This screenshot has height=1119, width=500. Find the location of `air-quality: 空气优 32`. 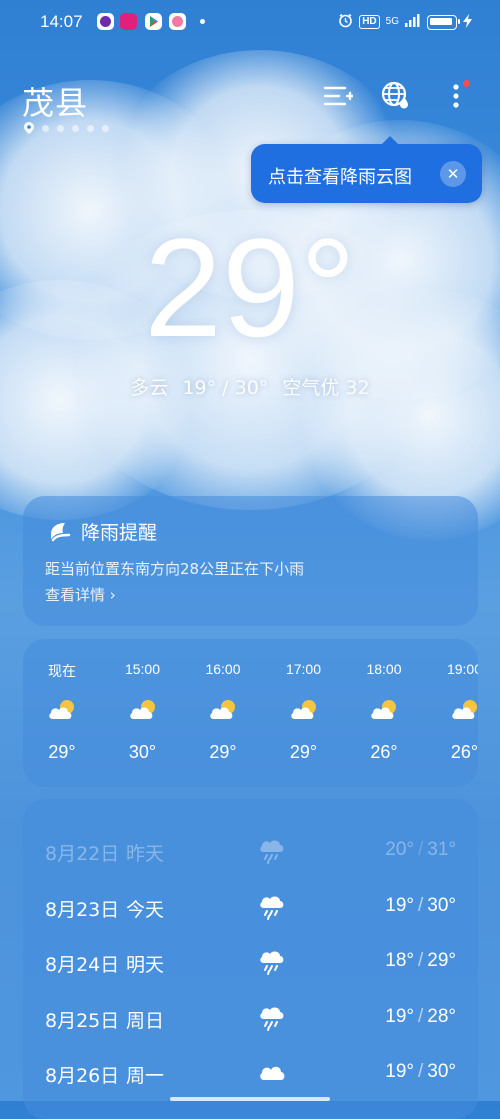

air-quality: 空气优 32 is located at coordinates (325, 388).